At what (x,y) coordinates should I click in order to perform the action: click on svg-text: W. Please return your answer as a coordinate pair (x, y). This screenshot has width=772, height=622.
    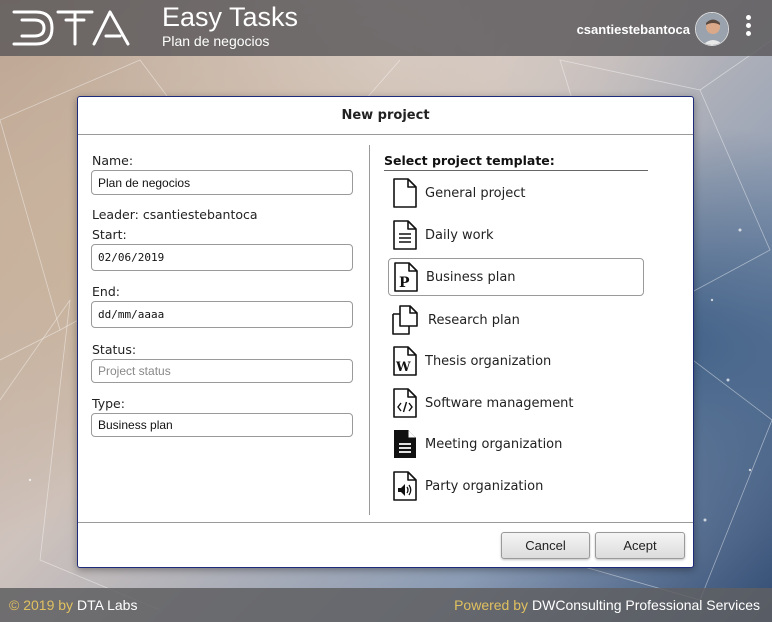
    Looking at the image, I should click on (403, 367).